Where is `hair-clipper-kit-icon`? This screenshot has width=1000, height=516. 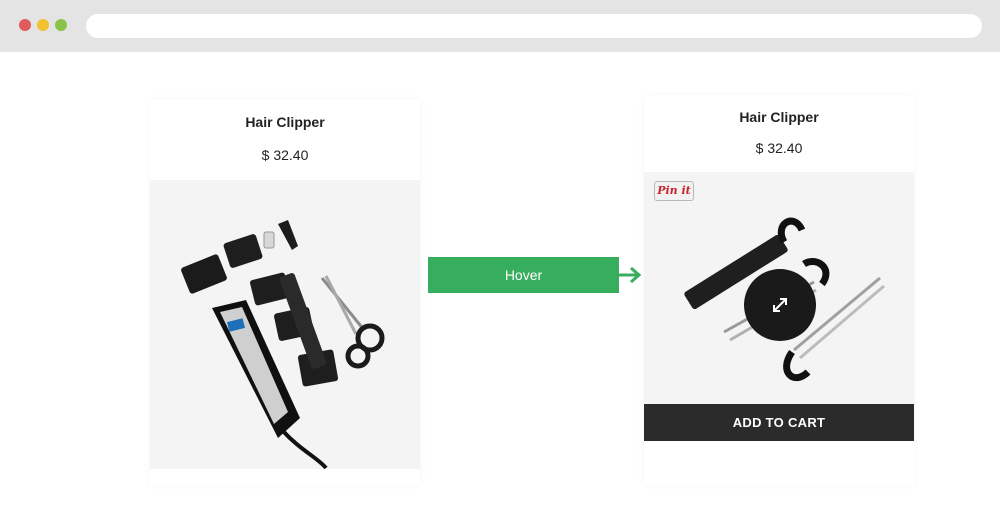 hair-clipper-kit-icon is located at coordinates (283, 344).